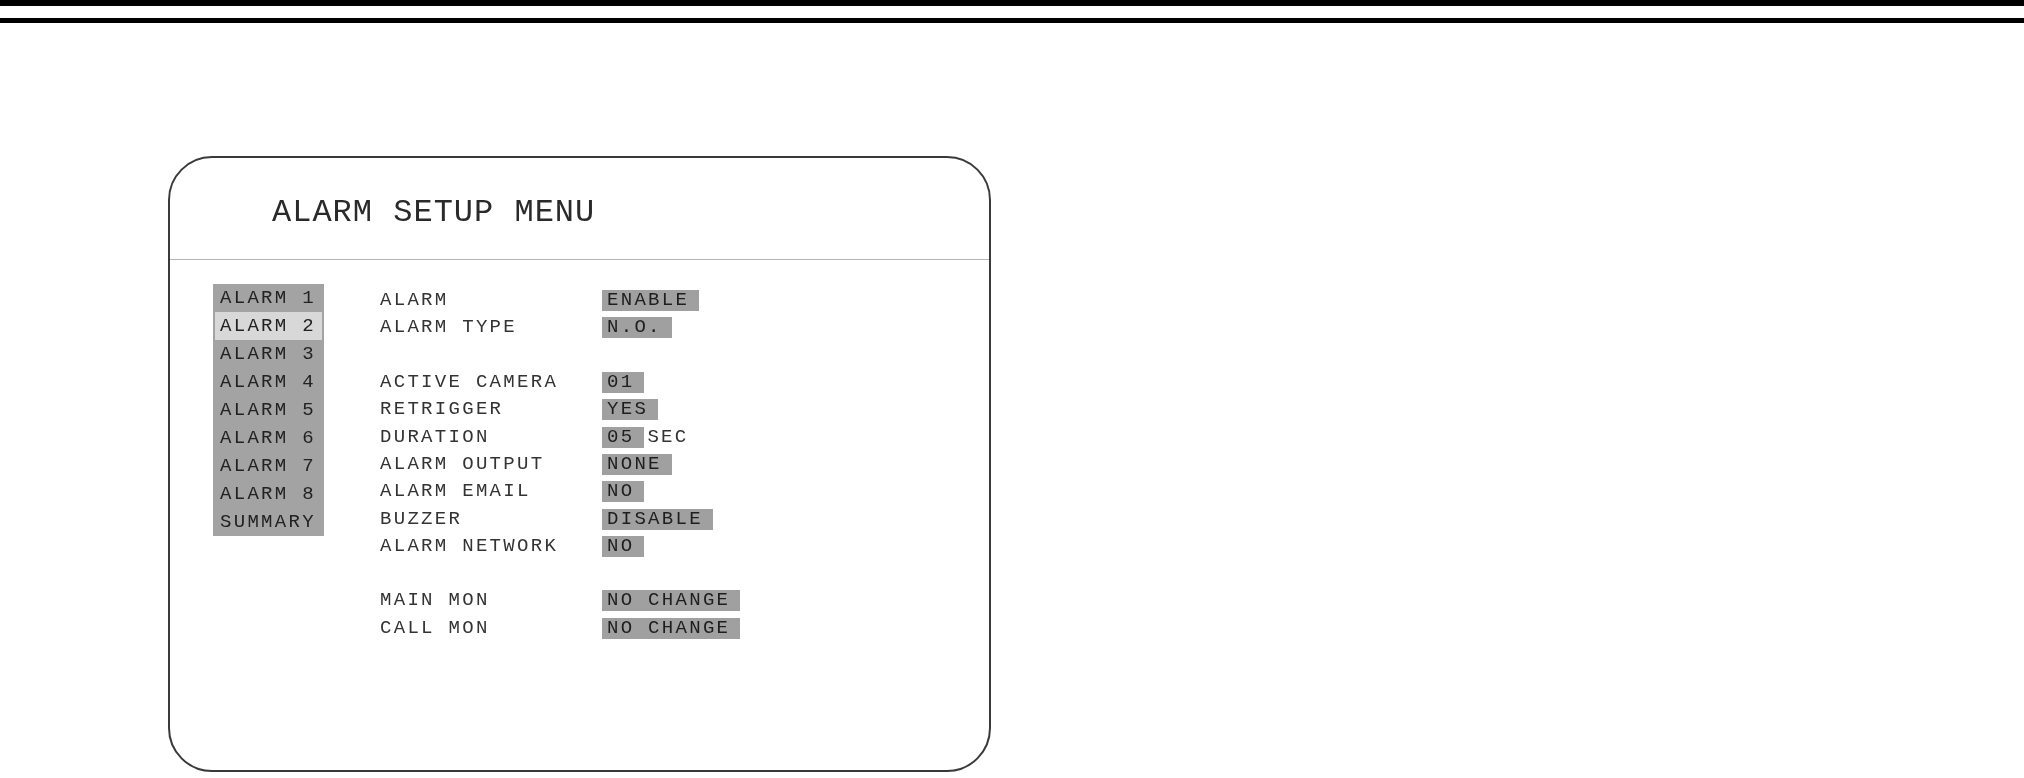 This screenshot has height=778, width=2024. I want to click on setting-value-field: NONE, so click(637, 464).